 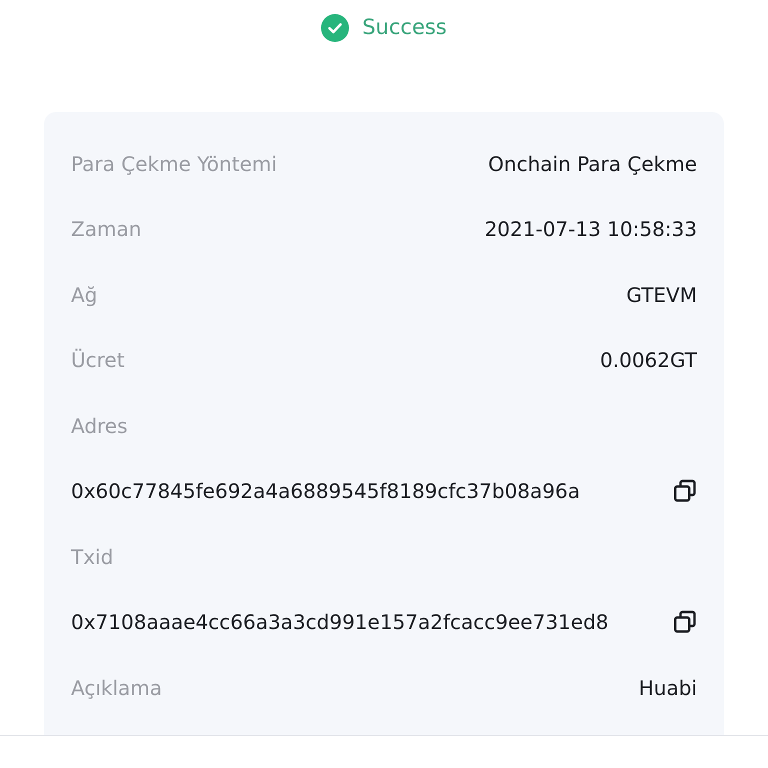 What do you see at coordinates (98, 360) in the screenshot?
I see `field-label: Ücret` at bounding box center [98, 360].